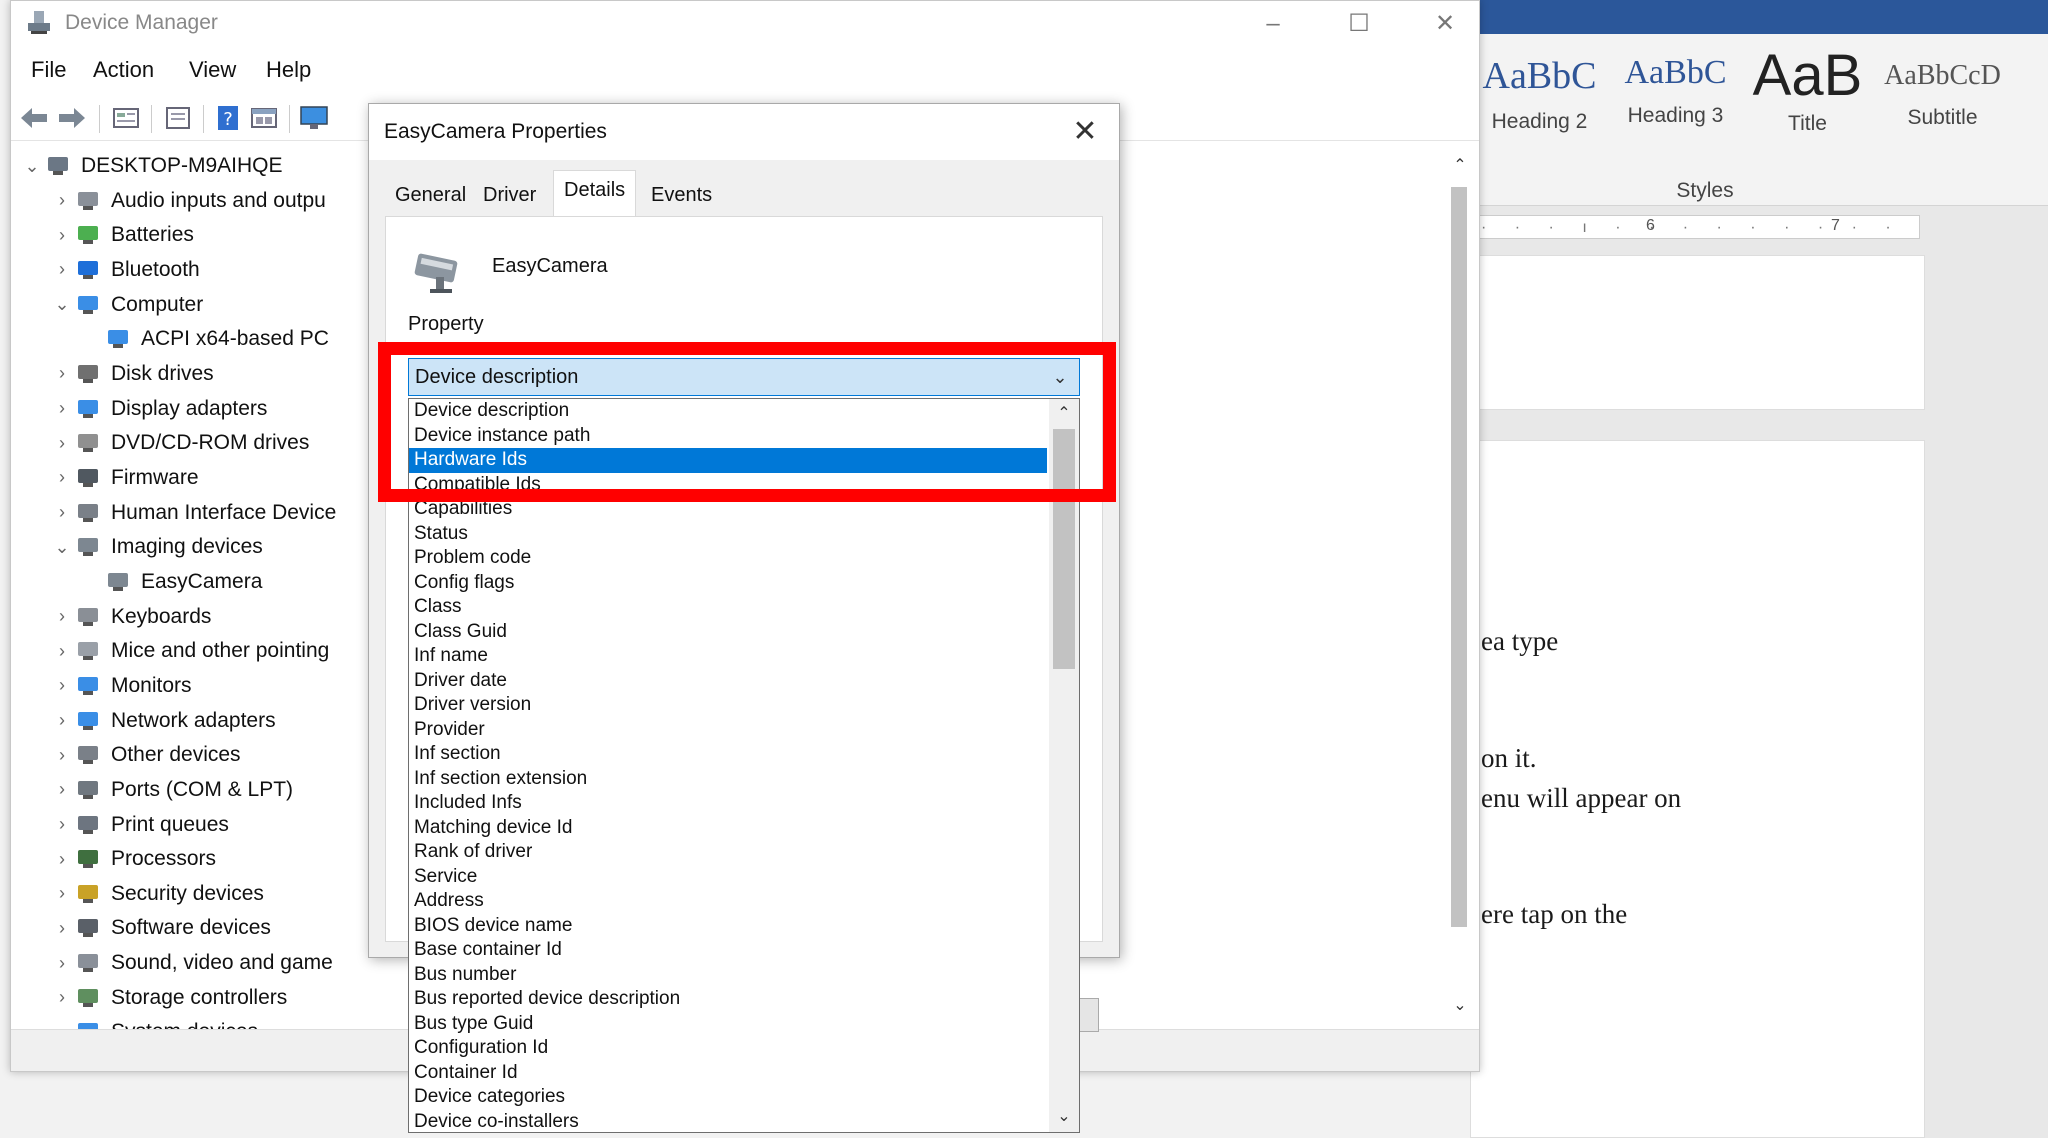  What do you see at coordinates (728, 877) in the screenshot?
I see `dropdown-option: Service` at bounding box center [728, 877].